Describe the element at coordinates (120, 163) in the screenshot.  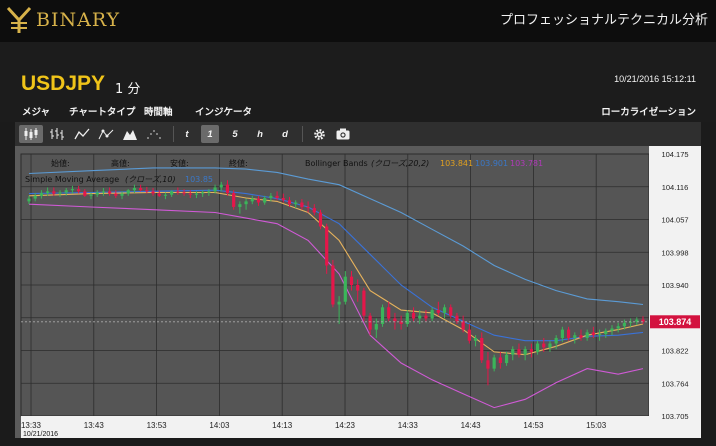
I see `legend-high-label: 高値:` at that location.